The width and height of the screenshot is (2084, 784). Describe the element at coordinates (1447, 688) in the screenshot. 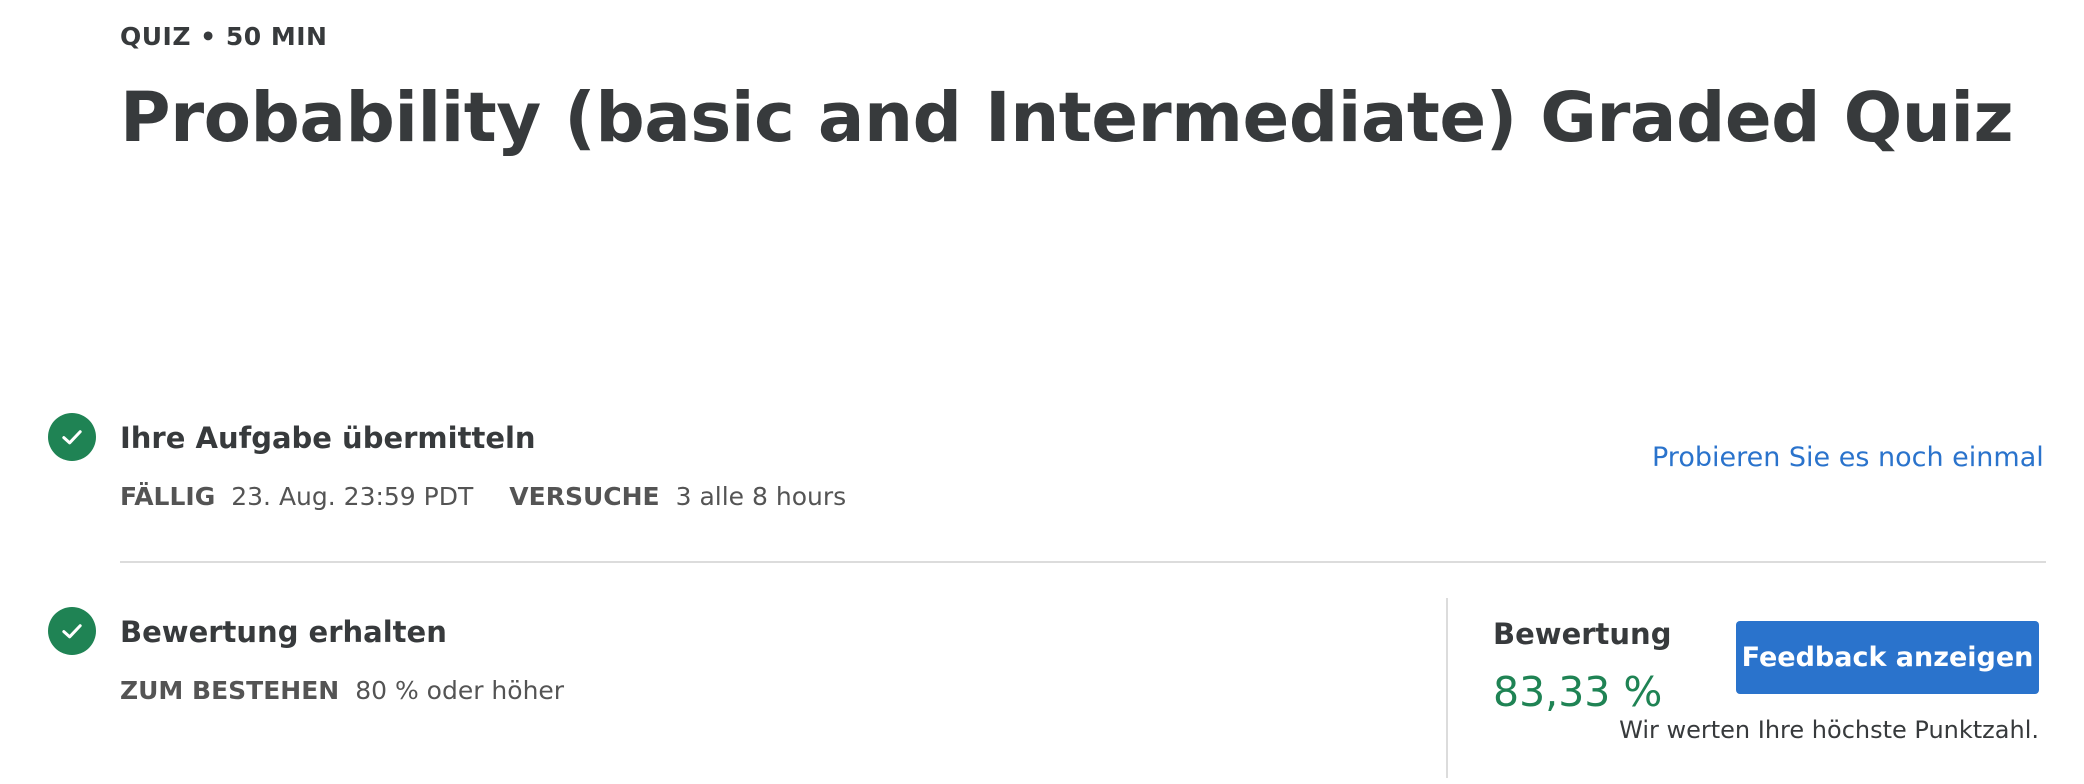

I see `grade-panel-divider` at that location.